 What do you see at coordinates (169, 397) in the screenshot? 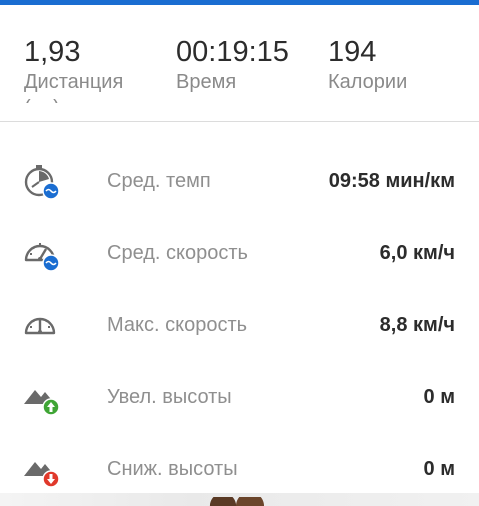
I see `elevation-gain-label: Увел. высоты` at bounding box center [169, 397].